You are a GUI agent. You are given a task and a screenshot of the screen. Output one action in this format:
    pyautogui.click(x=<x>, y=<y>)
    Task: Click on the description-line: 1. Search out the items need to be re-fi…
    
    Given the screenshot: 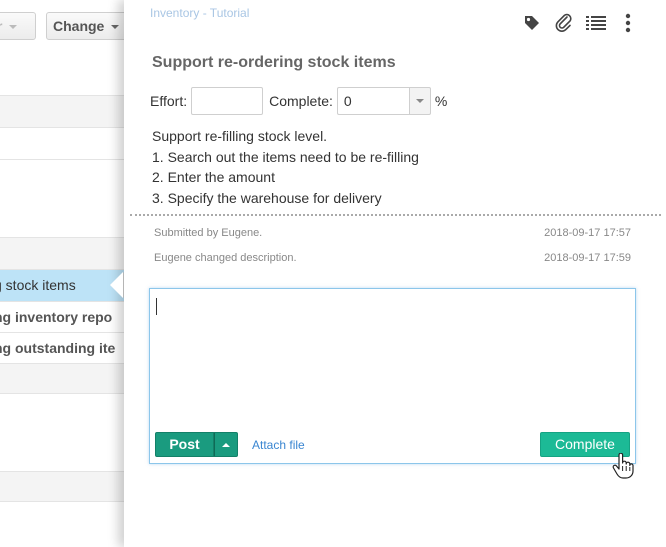 What is the action you would take?
    pyautogui.click(x=285, y=156)
    